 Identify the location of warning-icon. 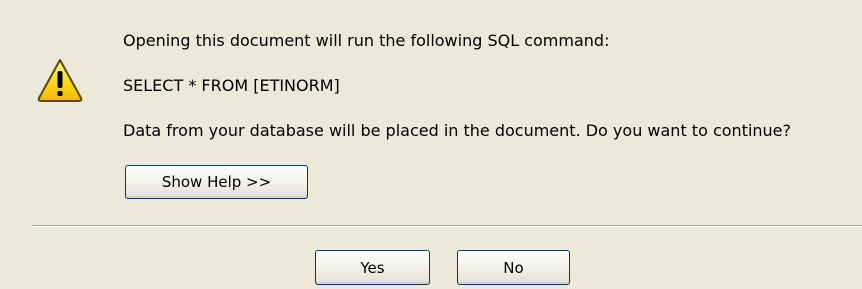
(60, 80).